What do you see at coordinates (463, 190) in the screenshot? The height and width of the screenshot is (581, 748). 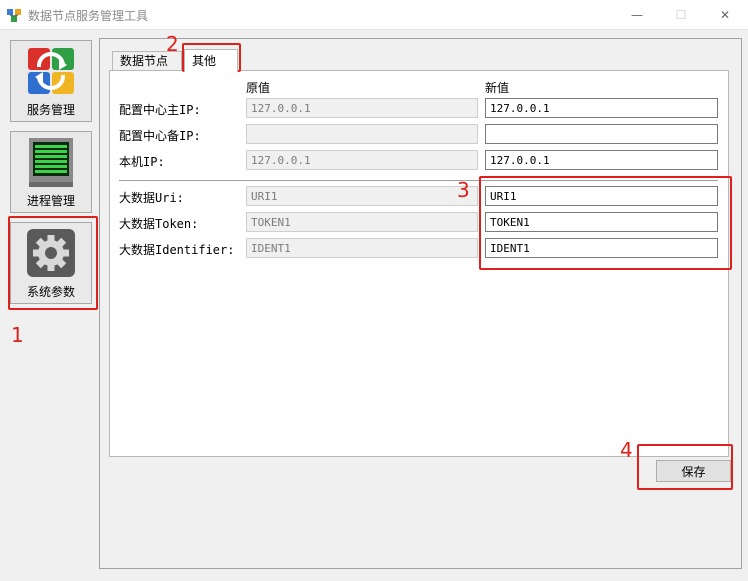 I see `annotation-number-3: 3` at bounding box center [463, 190].